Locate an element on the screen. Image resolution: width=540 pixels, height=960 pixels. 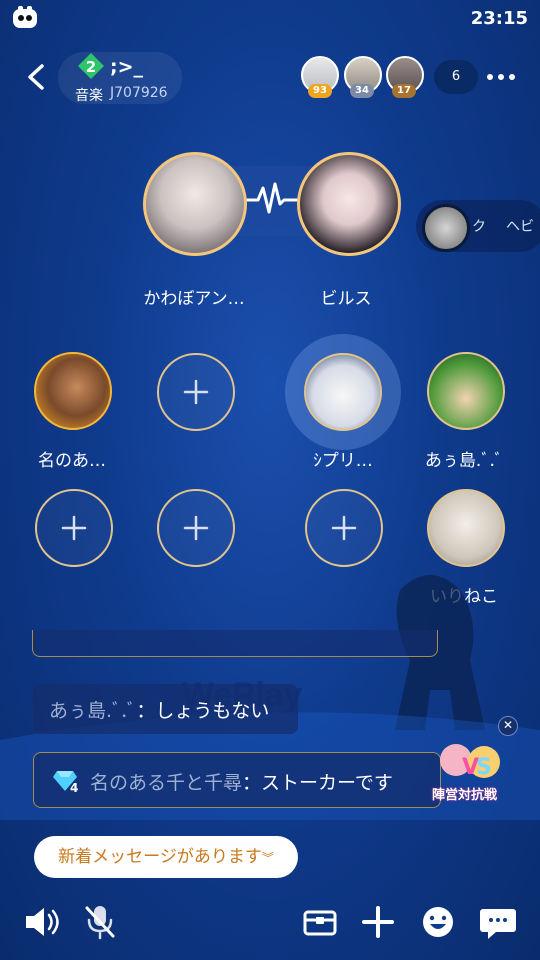
audience-level-badge: 34 is located at coordinates (362, 91).